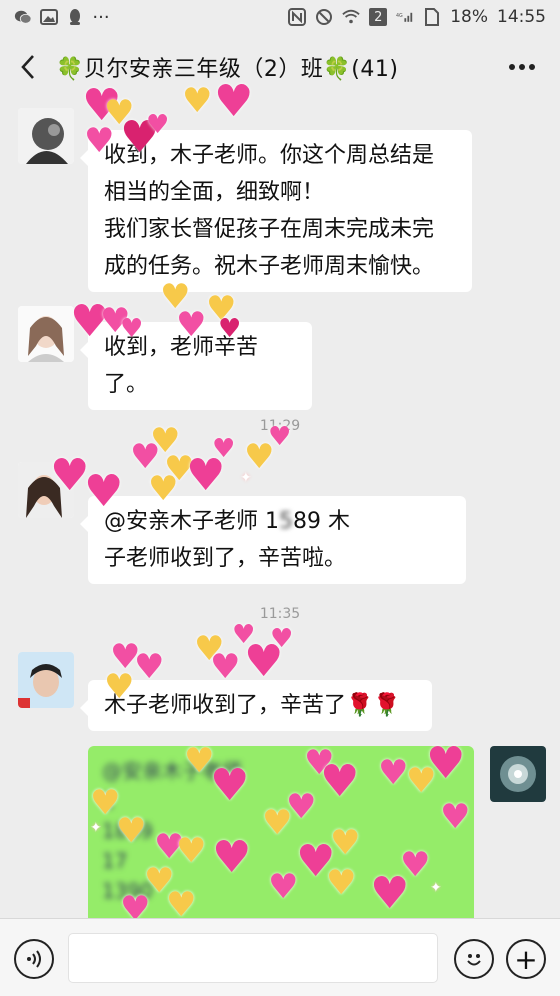  I want to click on plus-icon: +, so click(526, 959).